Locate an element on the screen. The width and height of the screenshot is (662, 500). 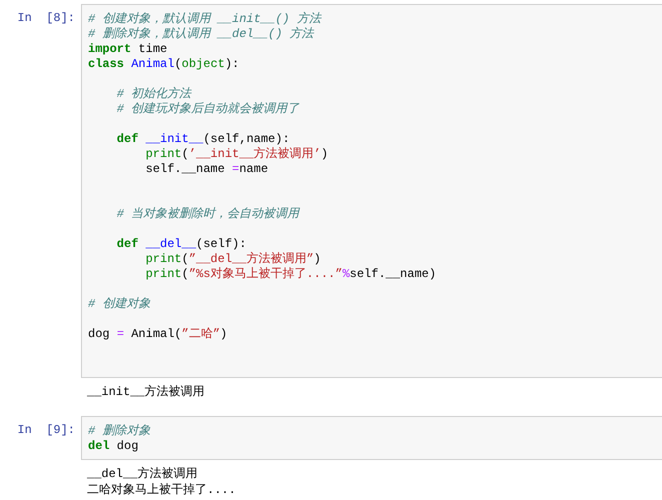
code-line: print(”%s对象马上被干掉了....”%self.__name) is located at coordinates (291, 274).